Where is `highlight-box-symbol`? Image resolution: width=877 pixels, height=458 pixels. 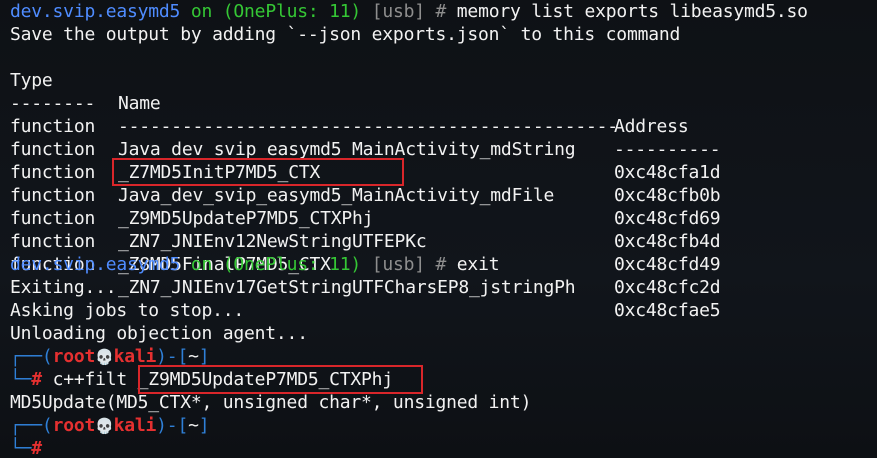
highlight-box-symbol is located at coordinates (258, 172).